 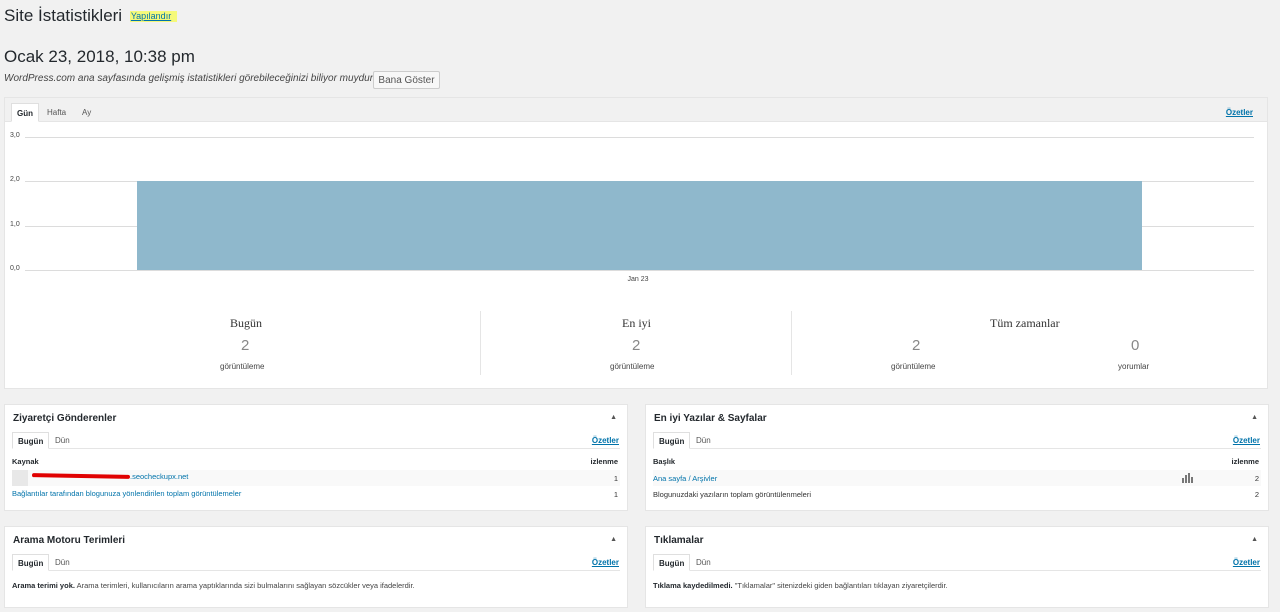 I want to click on col-title: Başlık, so click(x=664, y=461).